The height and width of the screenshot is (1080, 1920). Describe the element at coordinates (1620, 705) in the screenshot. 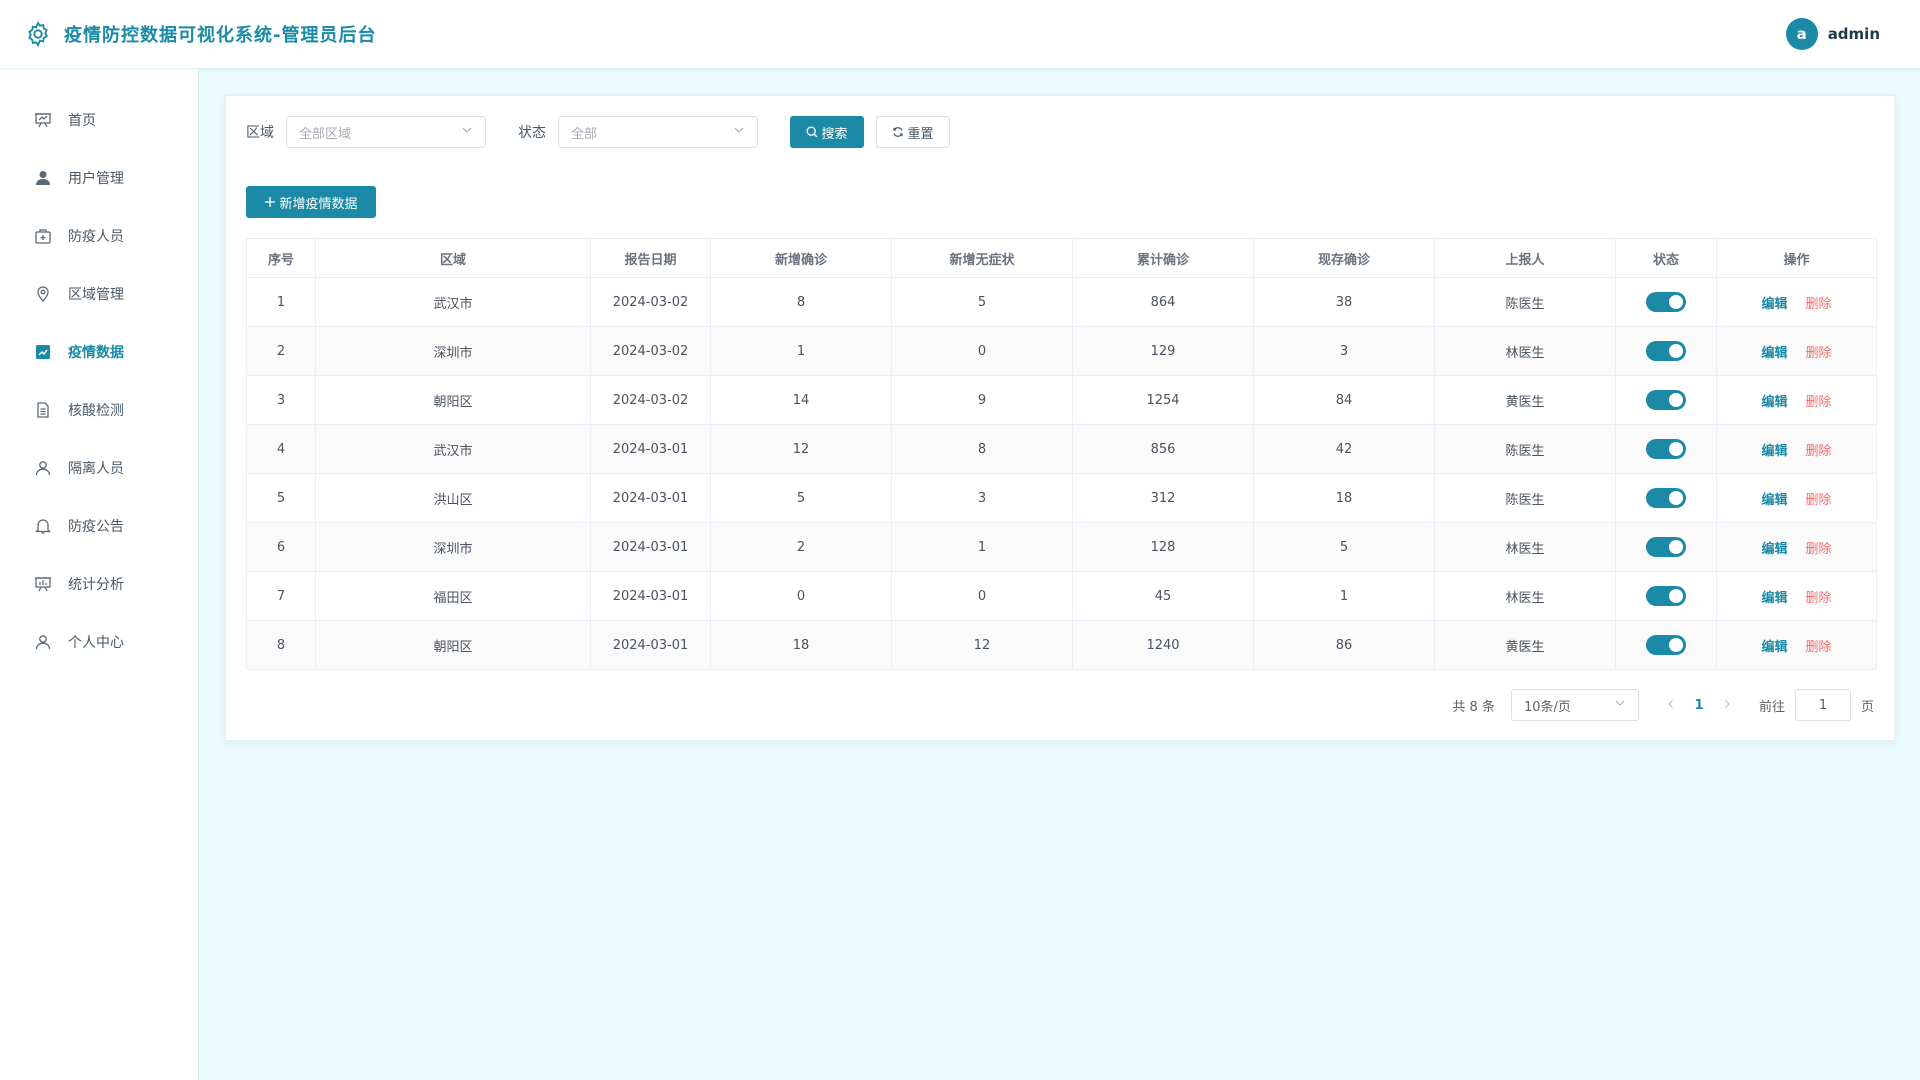

I see `chevron-down-icon` at that location.